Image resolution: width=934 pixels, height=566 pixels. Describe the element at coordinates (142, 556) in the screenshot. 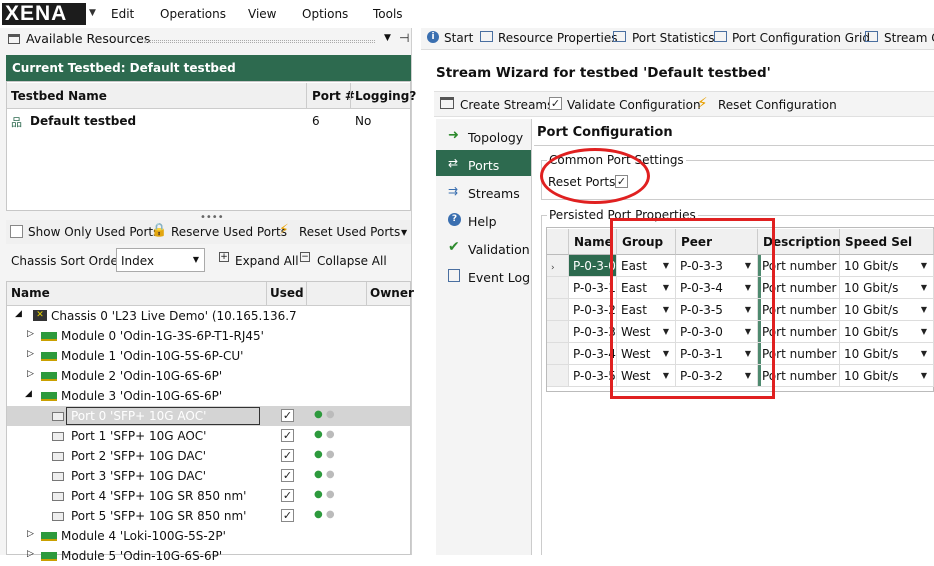

I see `tree-row-label: Module 5 'Odin-10G-6S-6P'` at that location.